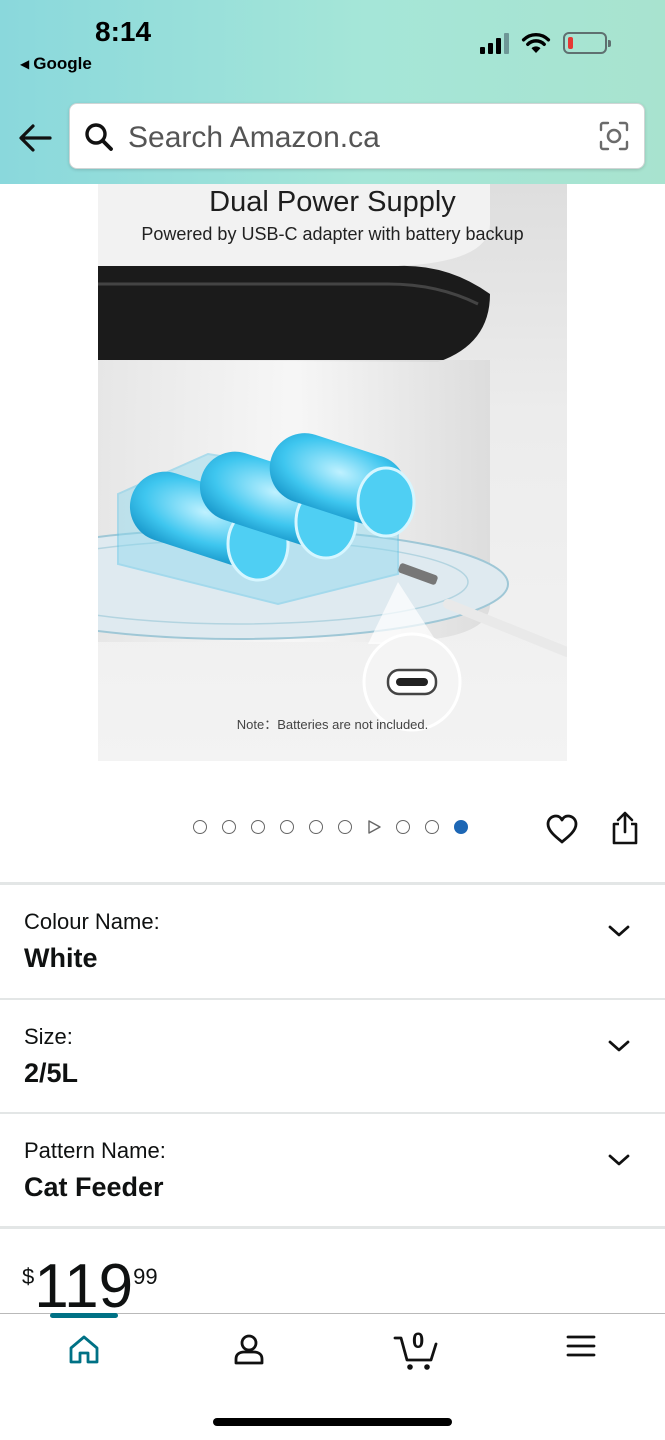 Image resolution: width=665 pixels, height=1440 pixels. I want to click on heart-icon, so click(562, 829).